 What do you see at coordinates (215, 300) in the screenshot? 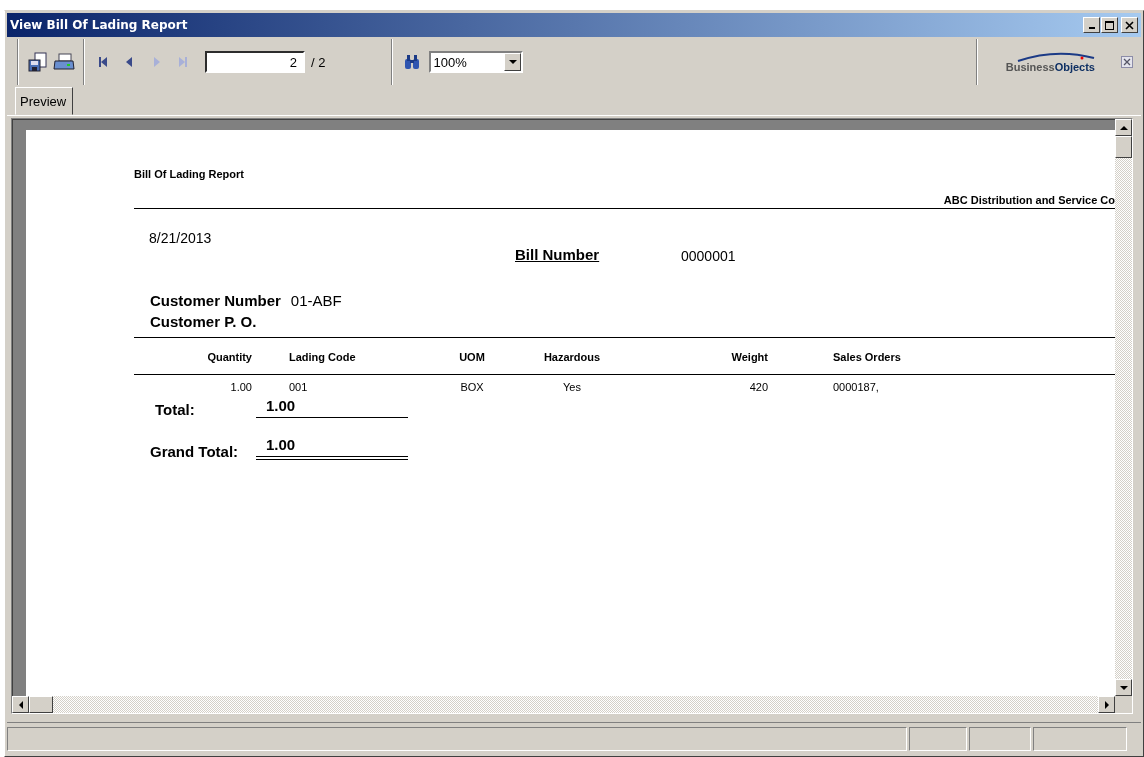
I see `field-label: Customer Number` at bounding box center [215, 300].